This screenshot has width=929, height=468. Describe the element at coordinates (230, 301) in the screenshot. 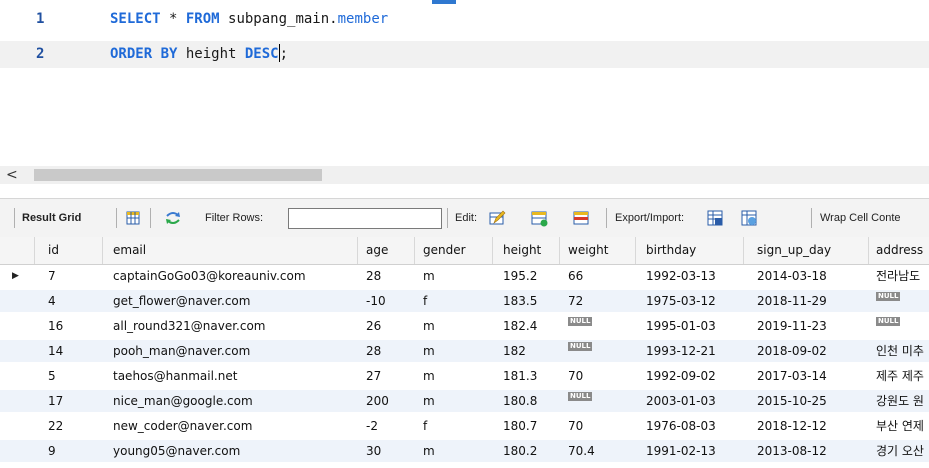

I see `cell-email: get_flower@naver.com` at that location.